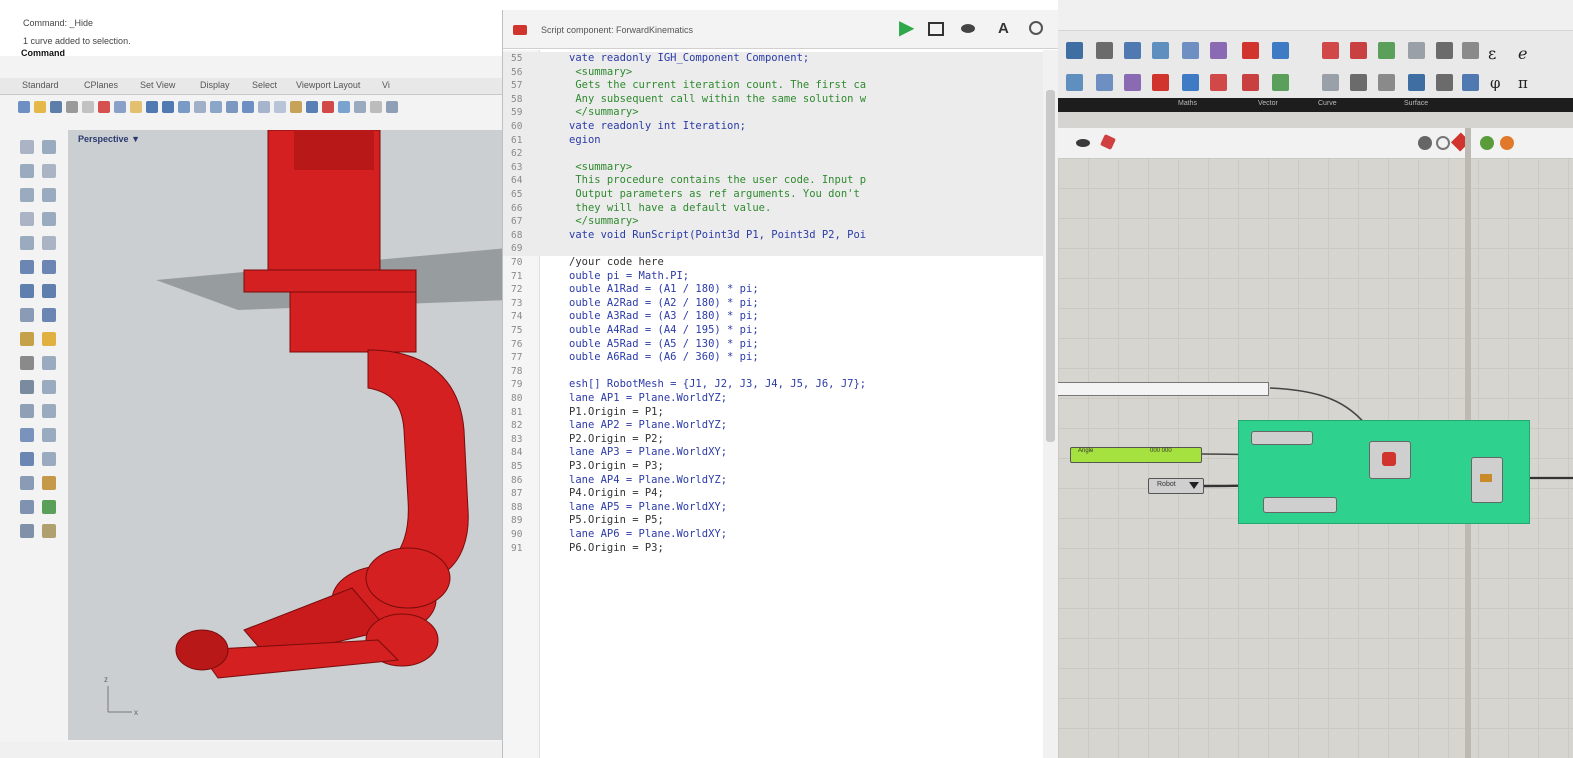  I want to click on custom-preview-component, so click(1487, 480).